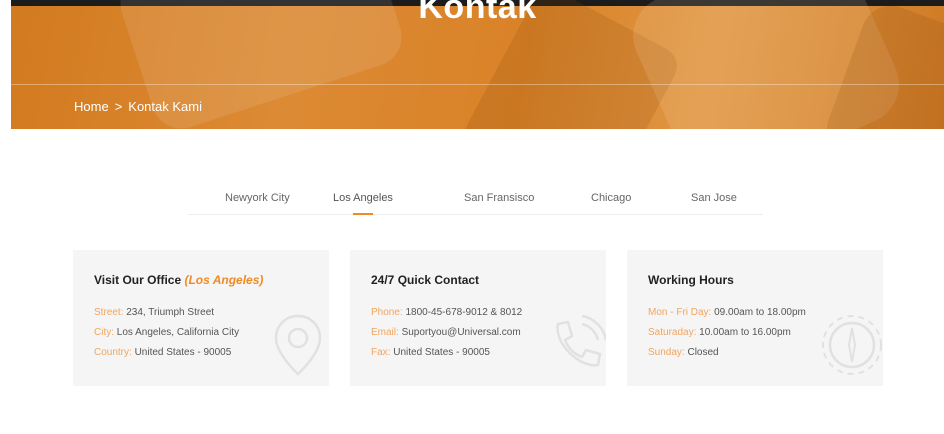 This screenshot has height=434, width=944. Describe the element at coordinates (108, 312) in the screenshot. I see `row-label: Street:` at that location.